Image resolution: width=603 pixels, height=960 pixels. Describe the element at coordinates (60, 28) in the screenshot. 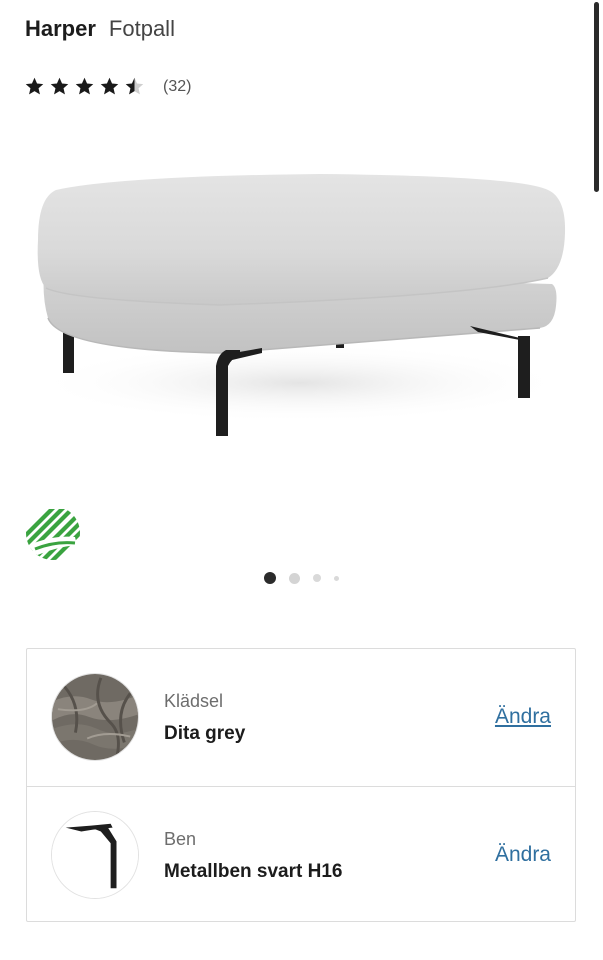

I see `product-brand: Harper` at that location.